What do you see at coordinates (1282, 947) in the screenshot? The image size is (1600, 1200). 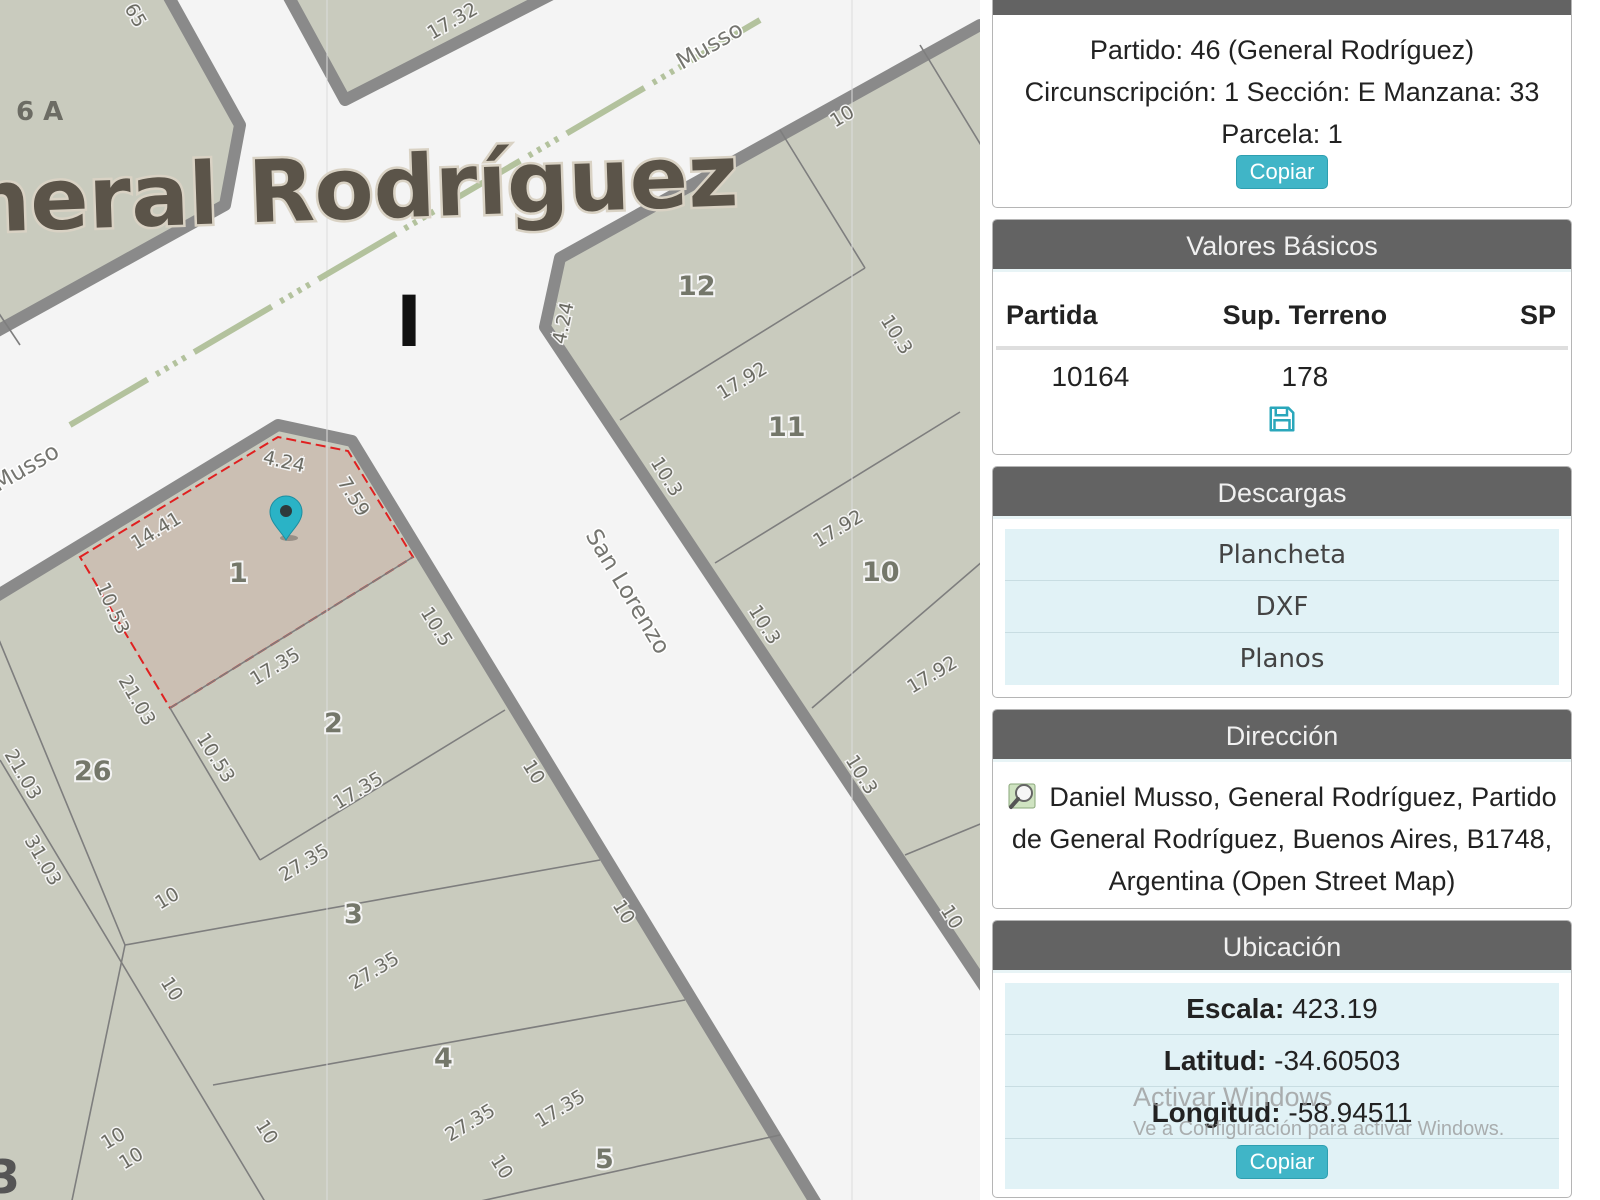 I see `ubicacion-title: Ubicación` at bounding box center [1282, 947].